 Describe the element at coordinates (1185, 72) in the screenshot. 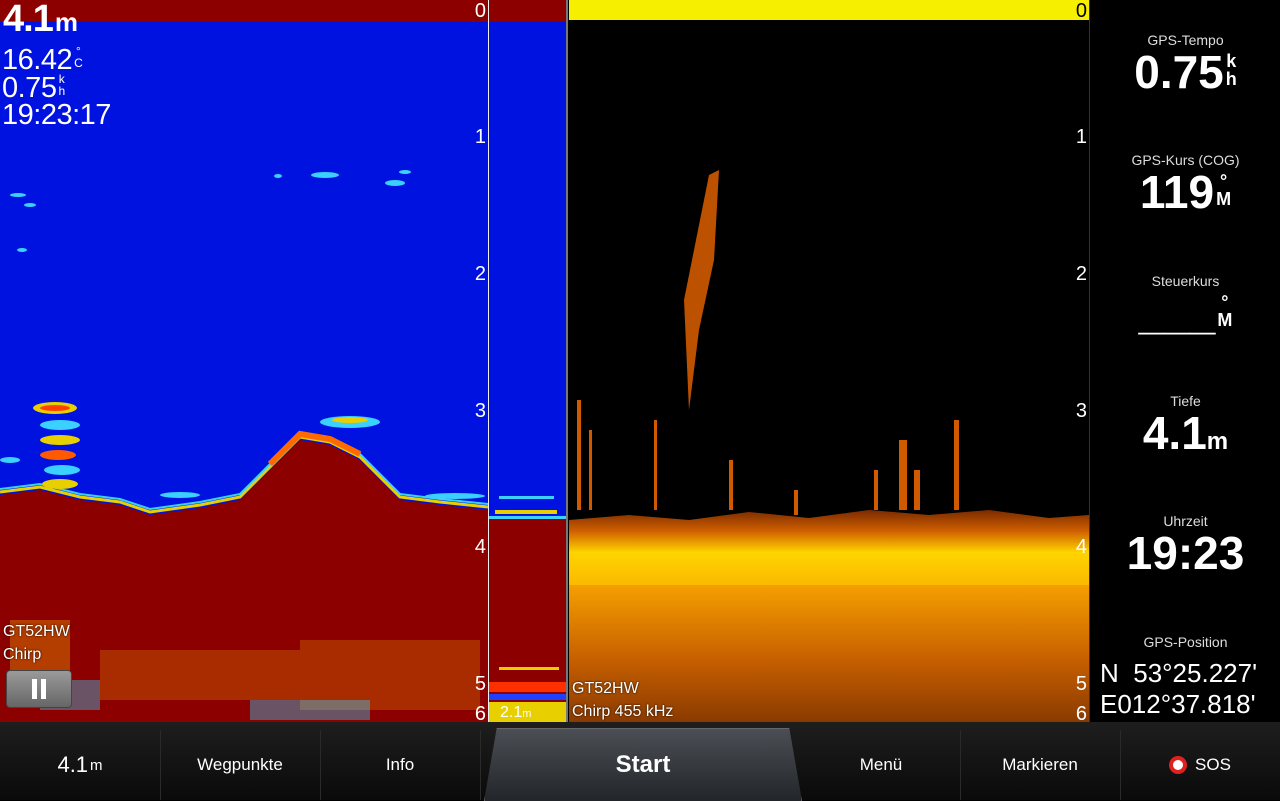

I see `gps-speed-value: 0.75 k h` at that location.